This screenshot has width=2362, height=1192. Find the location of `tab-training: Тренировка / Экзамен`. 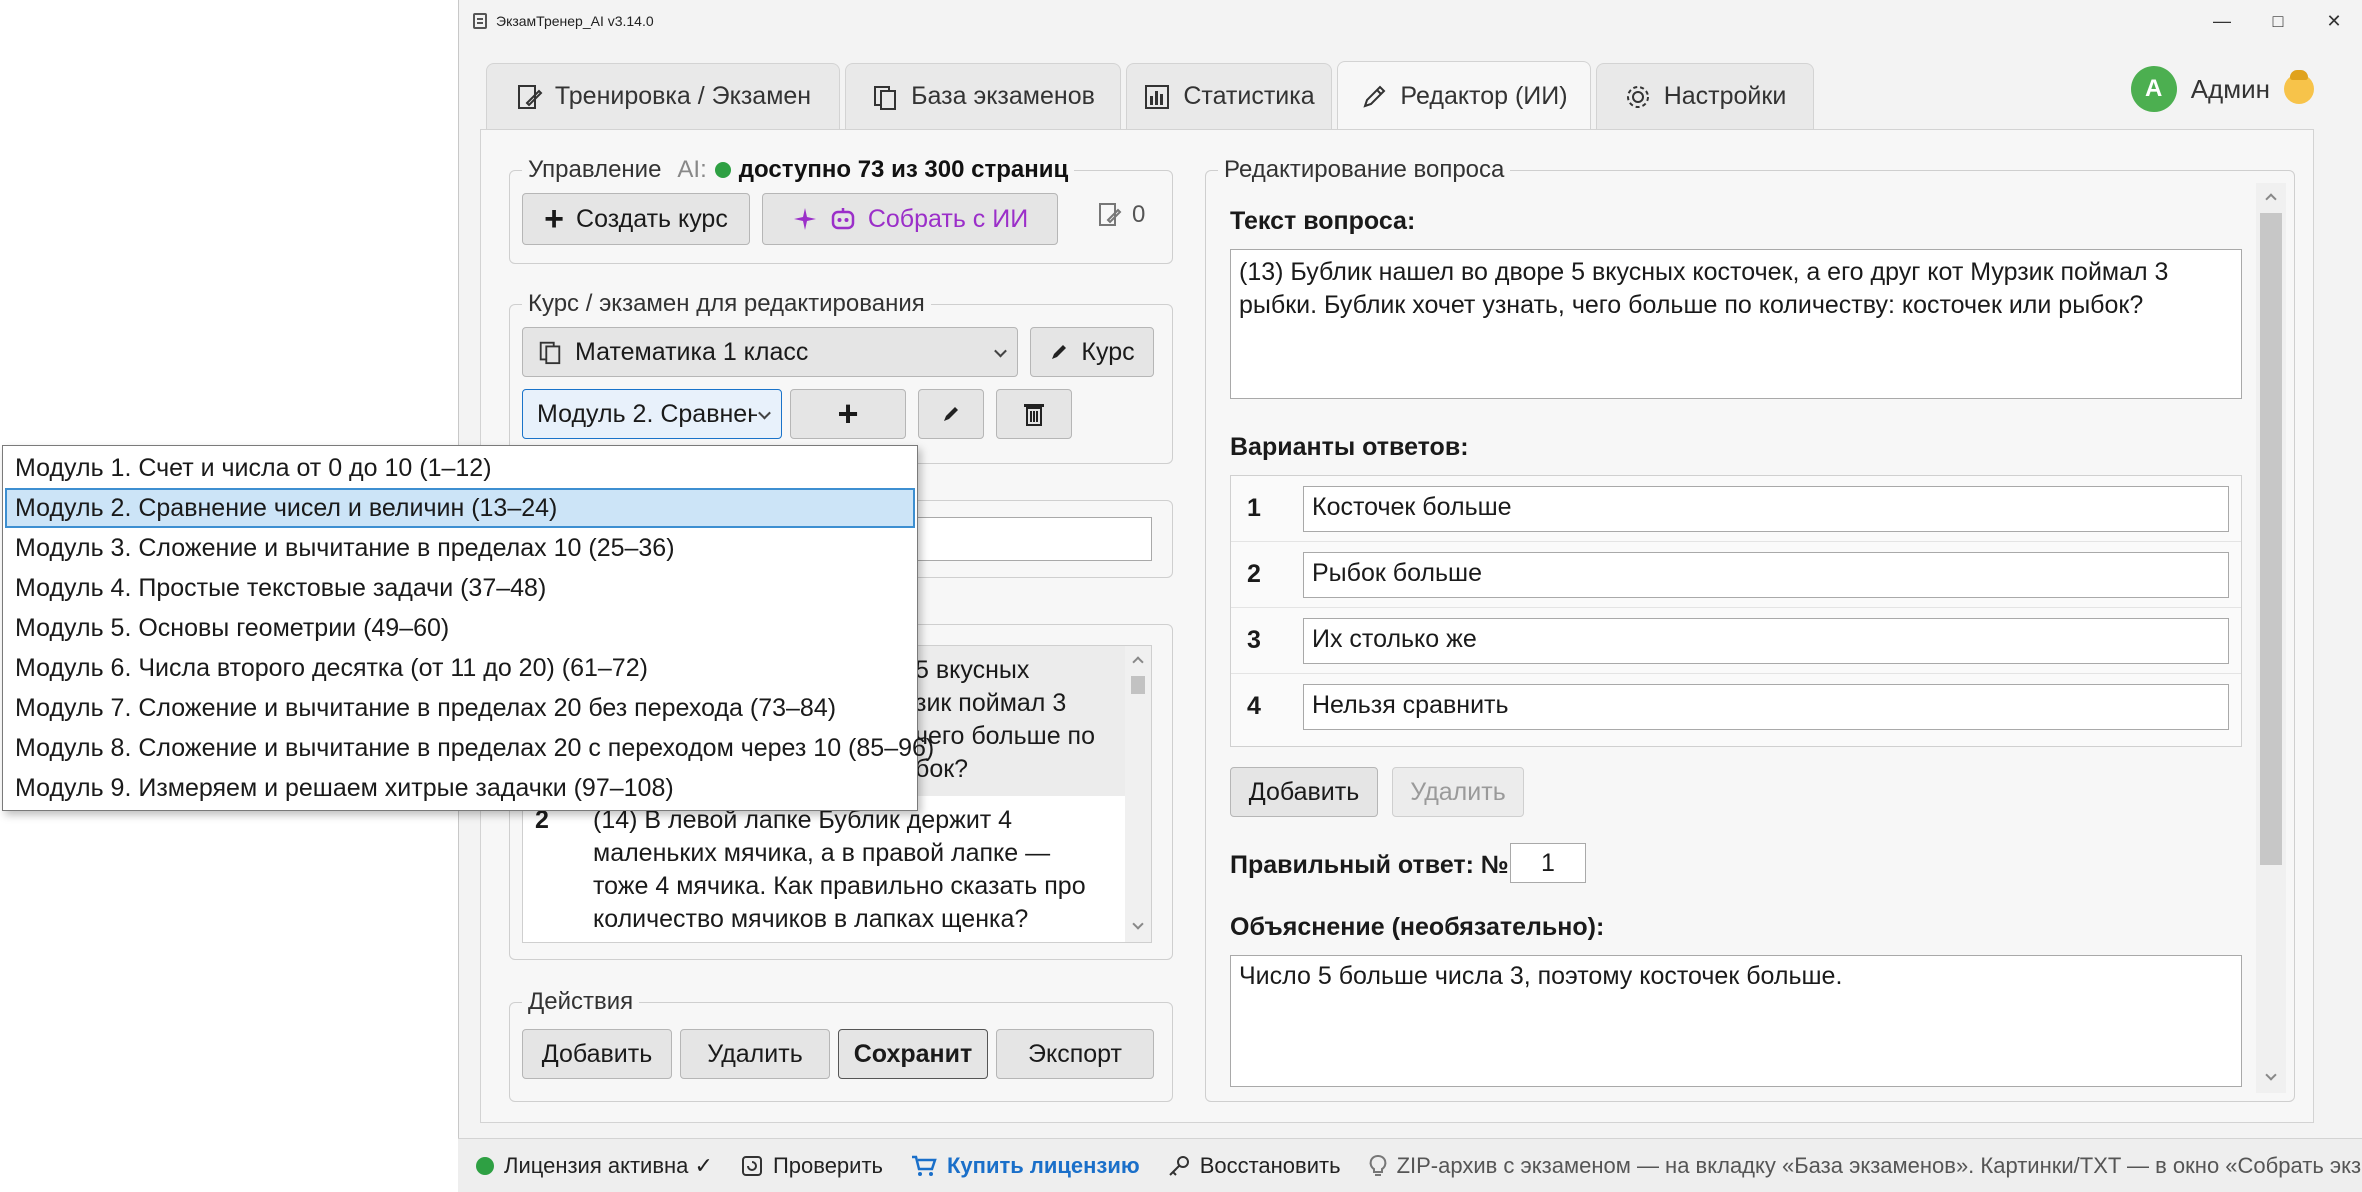

tab-training: Тренировка / Экзамен is located at coordinates (663, 96).